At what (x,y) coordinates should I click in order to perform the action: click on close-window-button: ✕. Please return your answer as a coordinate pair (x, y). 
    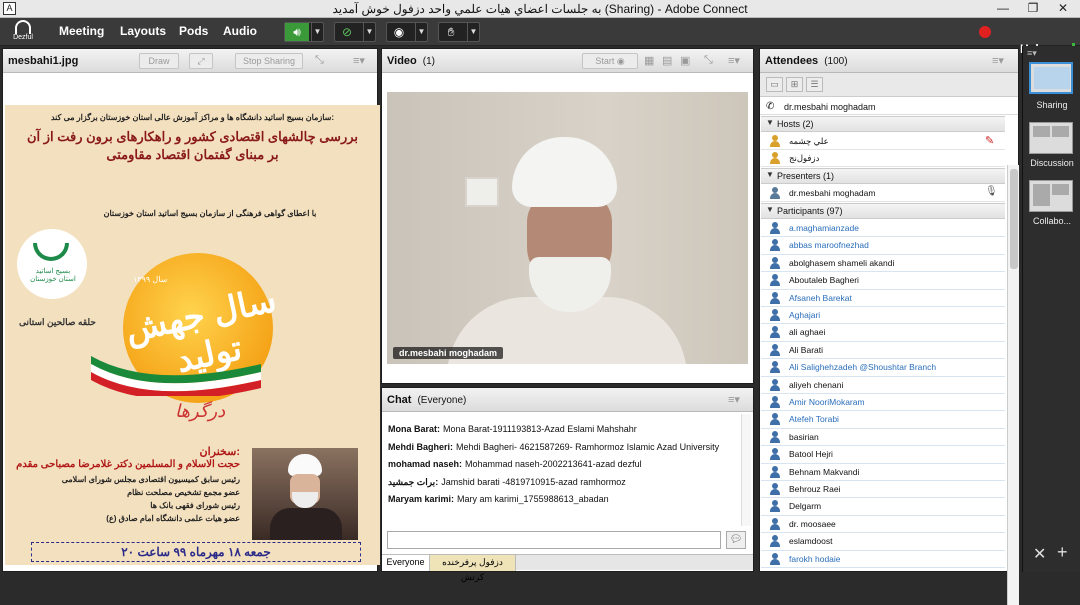
    Looking at the image, I should click on (1063, 9).